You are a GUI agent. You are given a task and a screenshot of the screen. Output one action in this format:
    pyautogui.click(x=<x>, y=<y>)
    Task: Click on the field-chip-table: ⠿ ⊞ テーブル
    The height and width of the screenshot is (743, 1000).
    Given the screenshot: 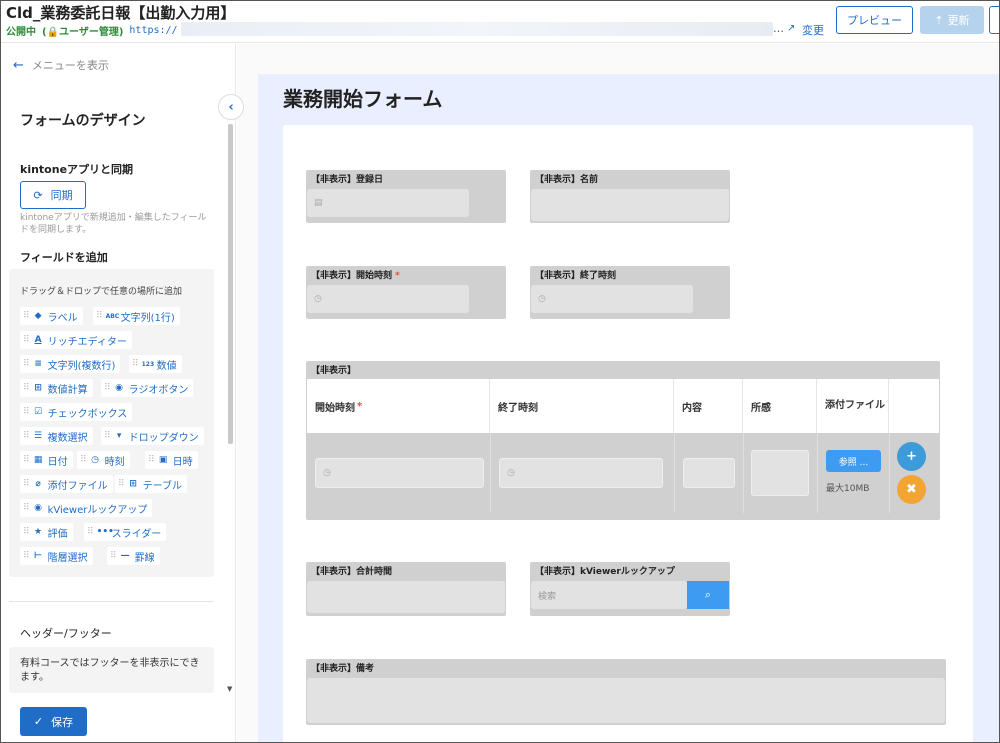 What is the action you would take?
    pyautogui.click(x=151, y=484)
    